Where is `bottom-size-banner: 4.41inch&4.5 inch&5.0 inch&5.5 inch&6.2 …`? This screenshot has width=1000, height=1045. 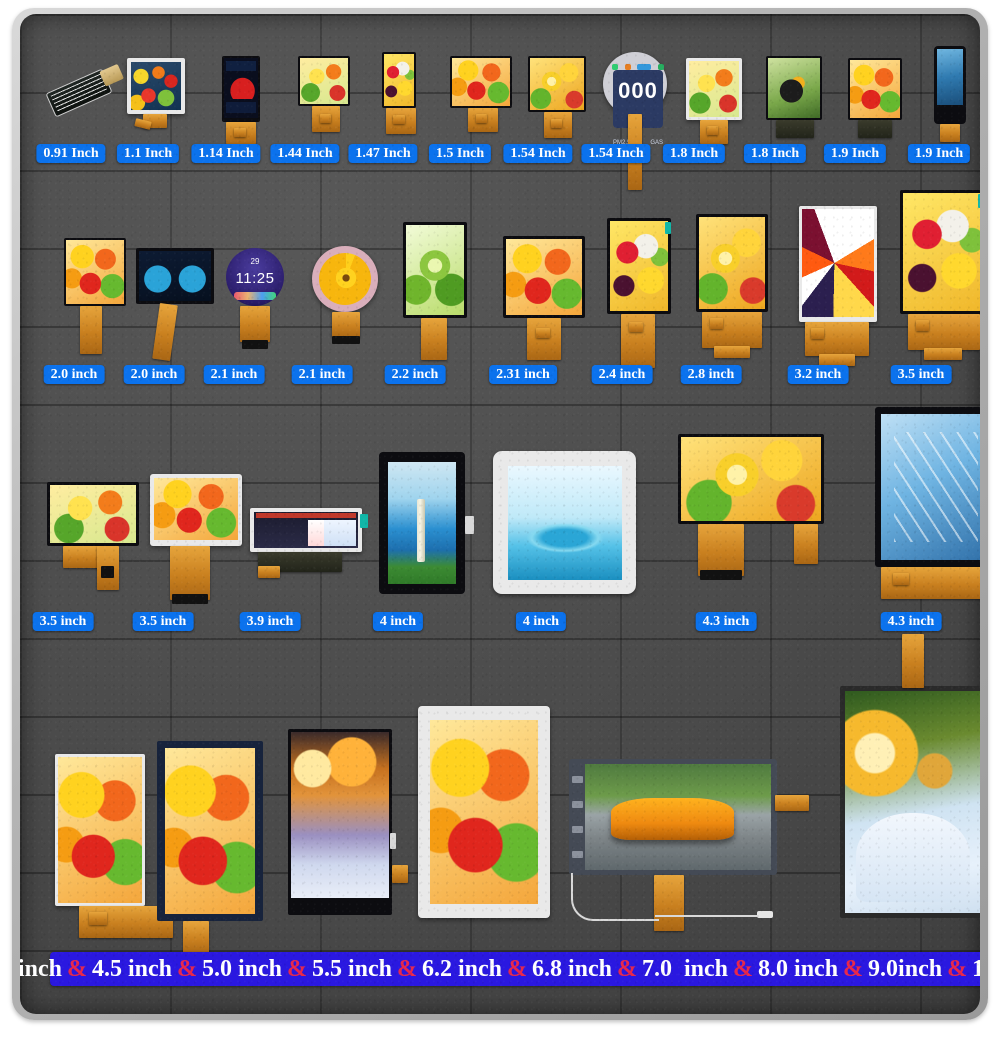 bottom-size-banner: 4.41inch&4.5 inch&5.0 inch&5.5 inch&6.2 … is located at coordinates (500, 969).